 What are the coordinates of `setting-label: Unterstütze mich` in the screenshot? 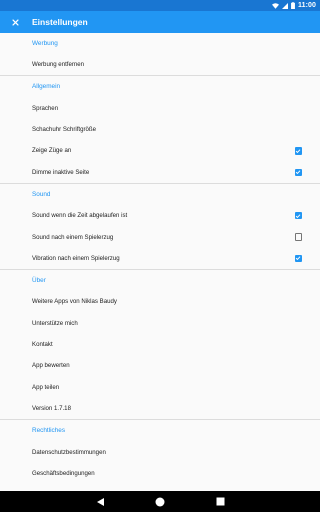 It's located at (55, 323).